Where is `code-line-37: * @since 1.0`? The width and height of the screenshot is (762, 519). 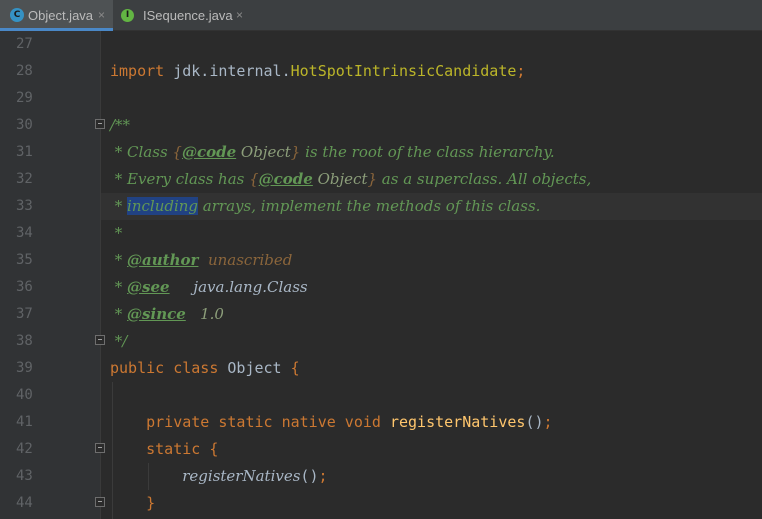
code-line-37: * @since 1.0 is located at coordinates (167, 314).